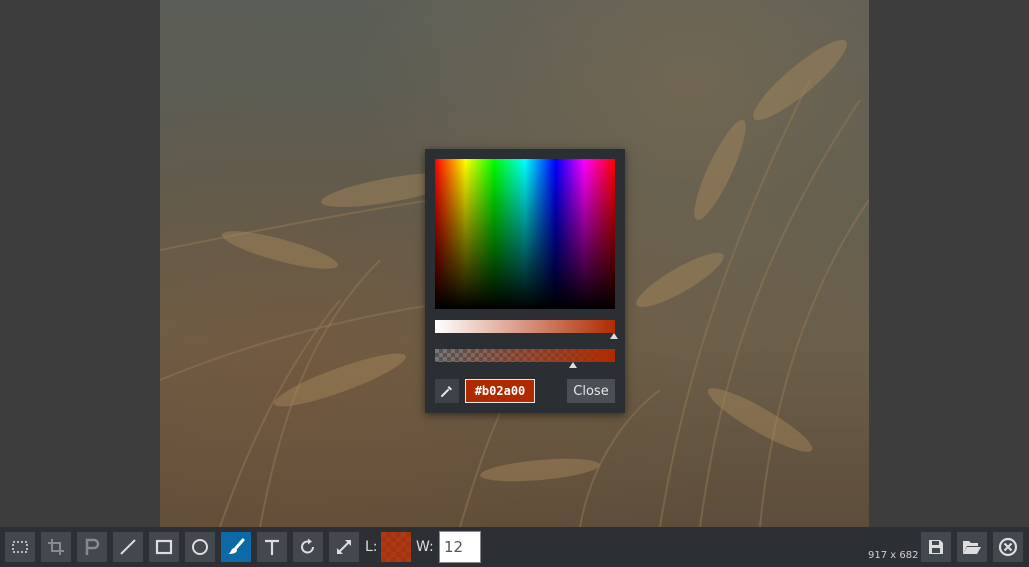 This screenshot has height=567, width=1029. I want to click on lightness-slider, so click(525, 326).